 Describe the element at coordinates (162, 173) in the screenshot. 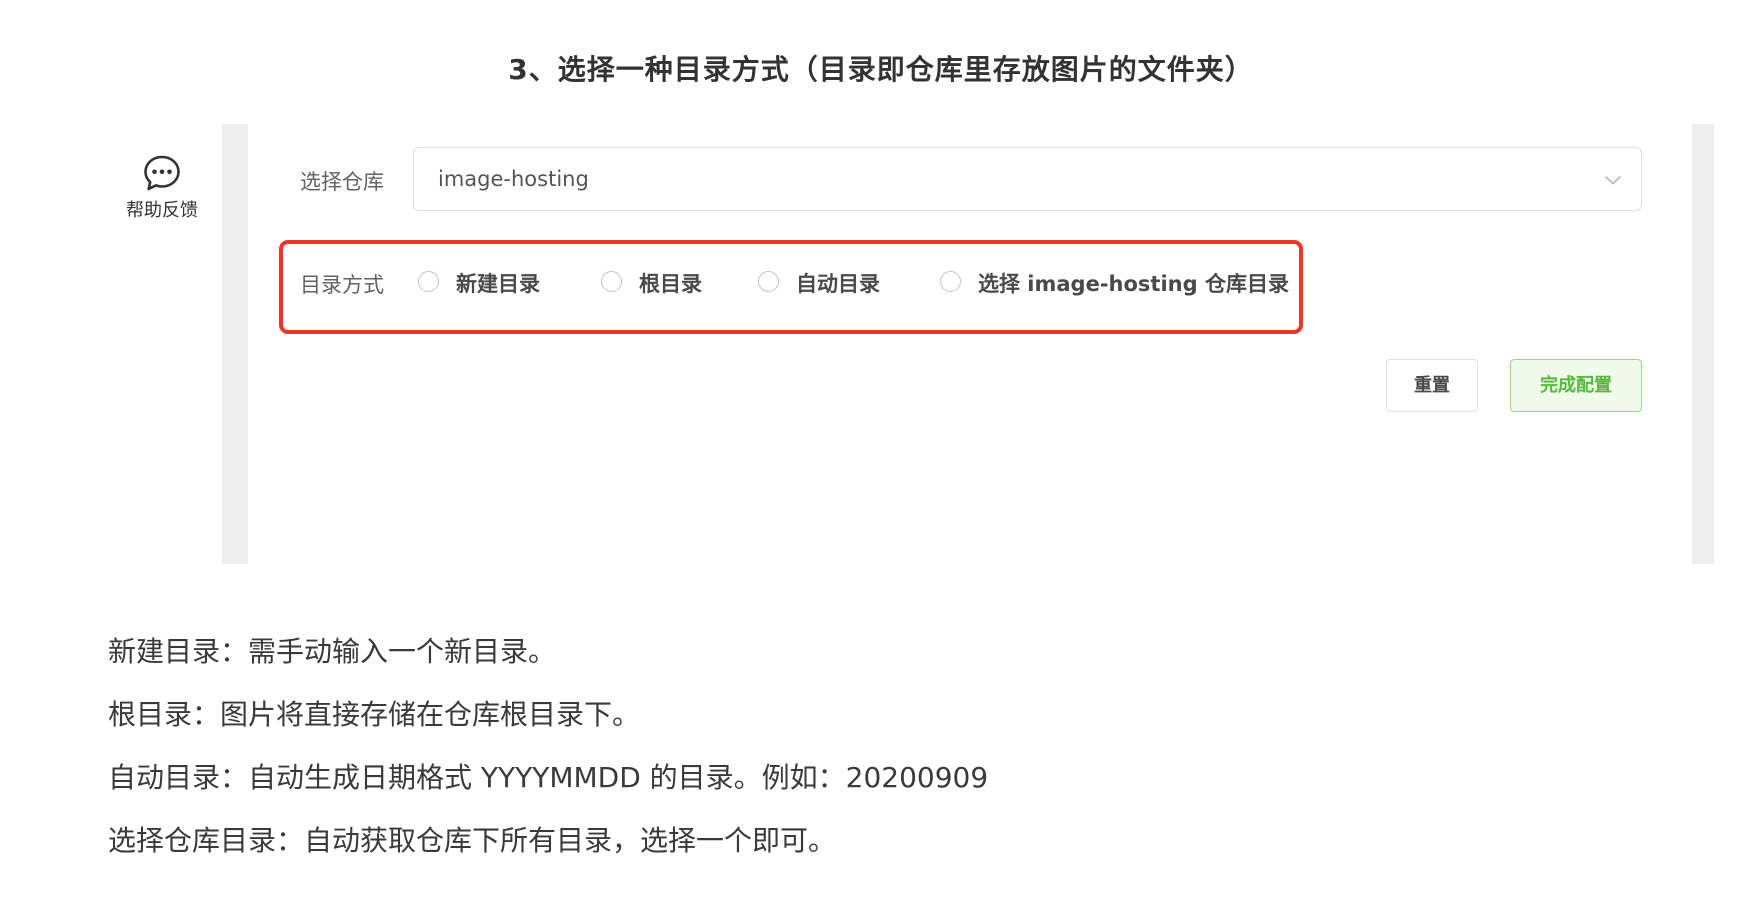

I see `chat-bubble-icon` at that location.